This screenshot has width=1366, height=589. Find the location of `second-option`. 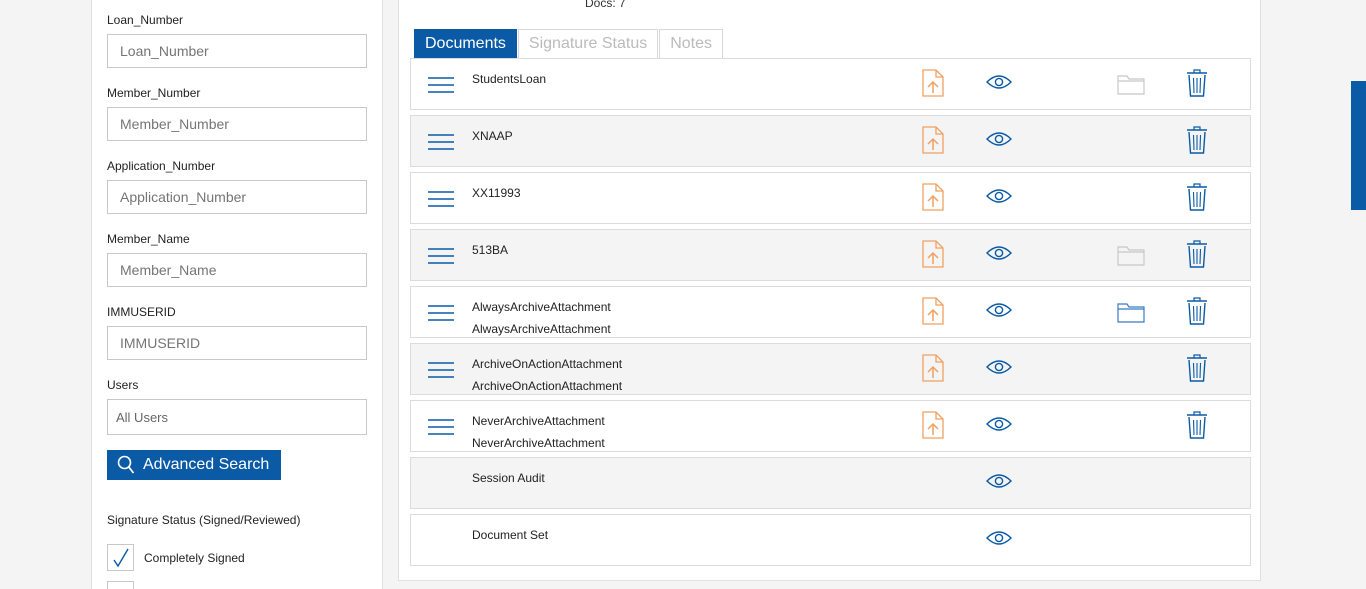

second-option is located at coordinates (125, 585).